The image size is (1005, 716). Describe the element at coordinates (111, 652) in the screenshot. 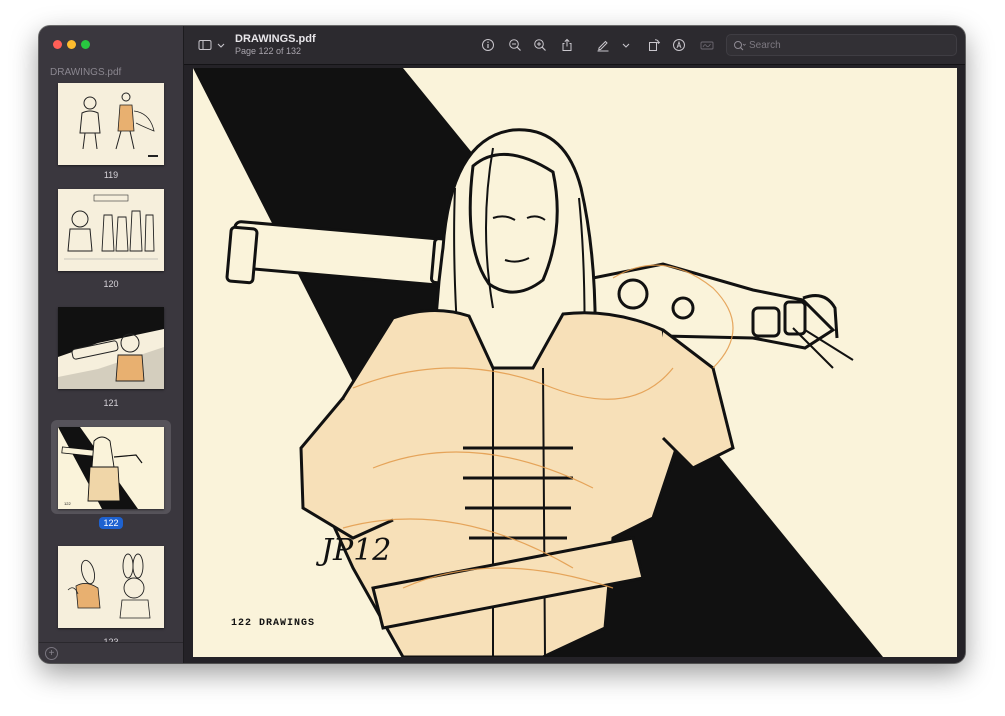

I see `sidebar-footer: +` at that location.